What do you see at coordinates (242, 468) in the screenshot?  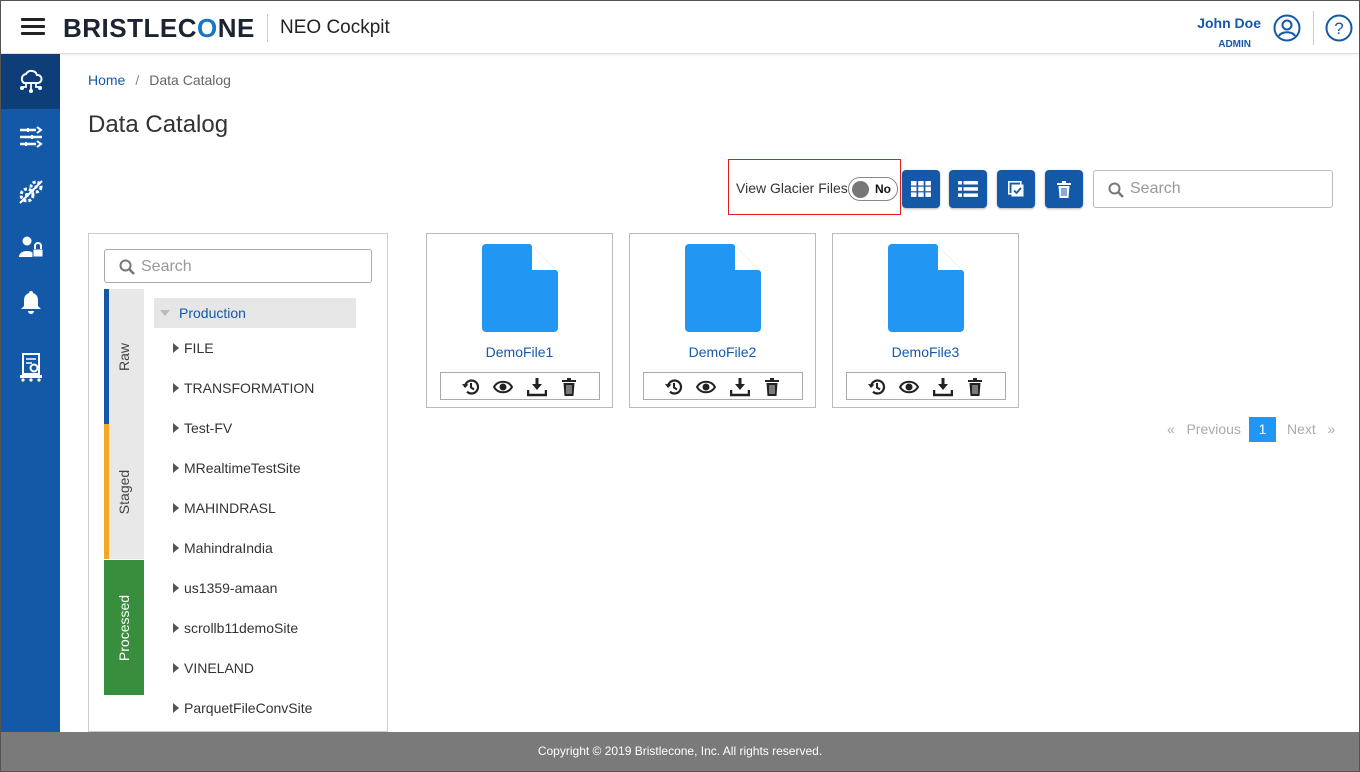 I see `tree-item-label: MRealtimeTestSite` at bounding box center [242, 468].